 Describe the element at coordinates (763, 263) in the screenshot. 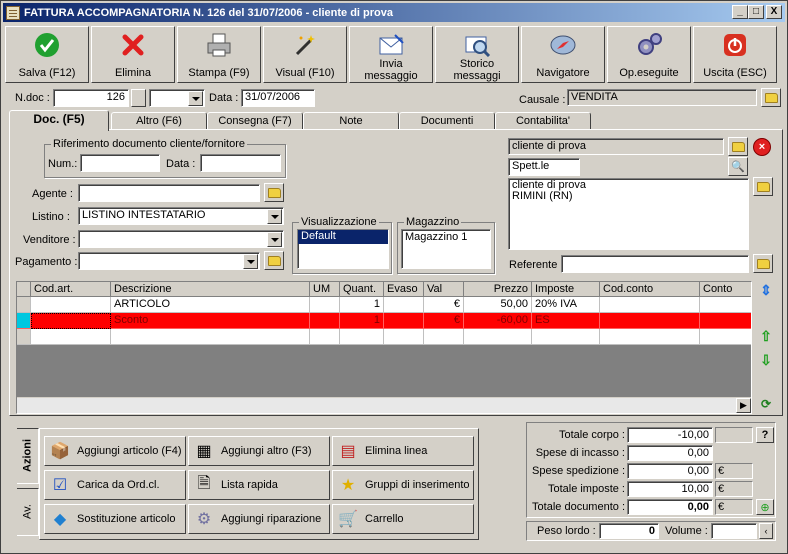

I see `referente-folder-button` at that location.